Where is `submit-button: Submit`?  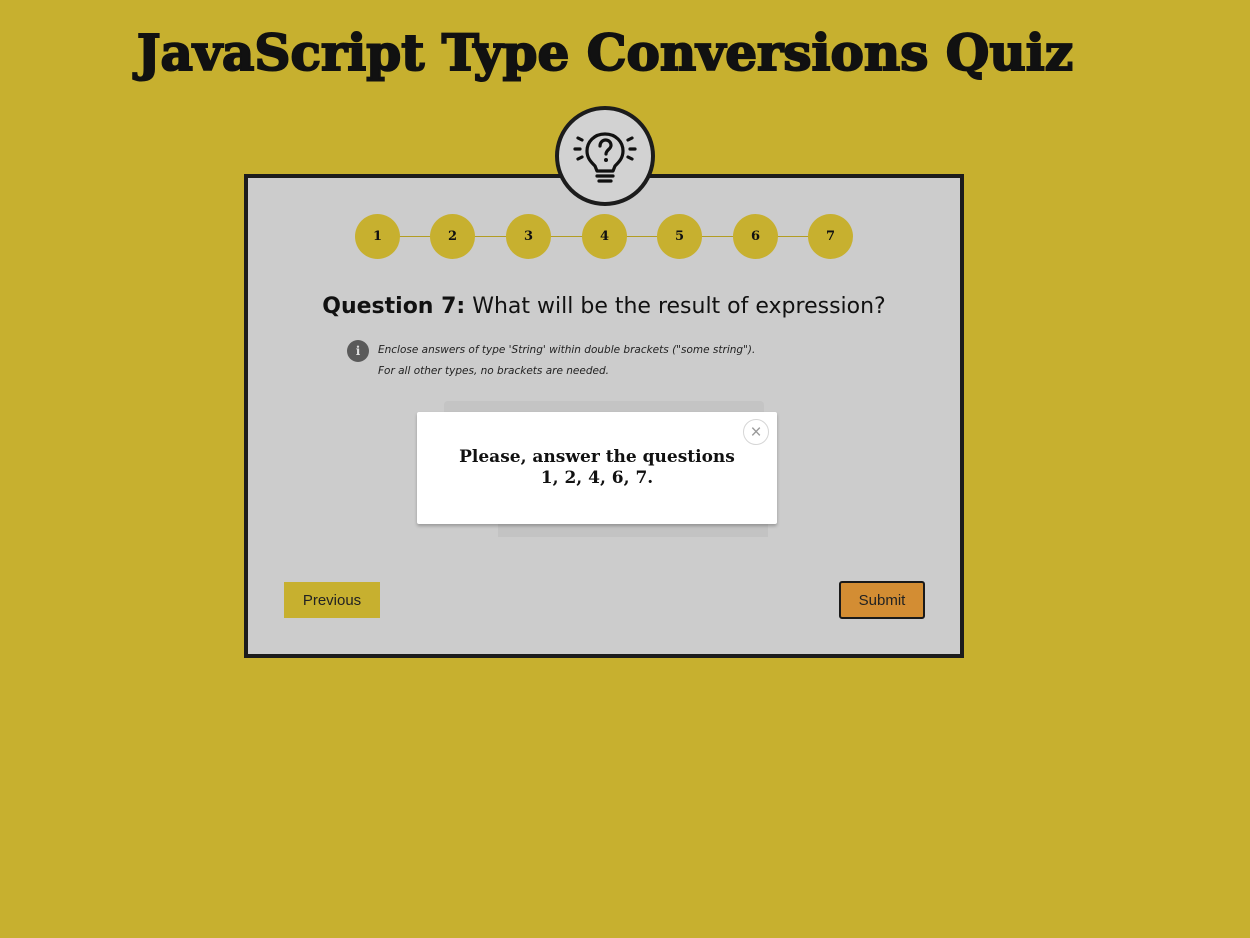
submit-button: Submit is located at coordinates (882, 600).